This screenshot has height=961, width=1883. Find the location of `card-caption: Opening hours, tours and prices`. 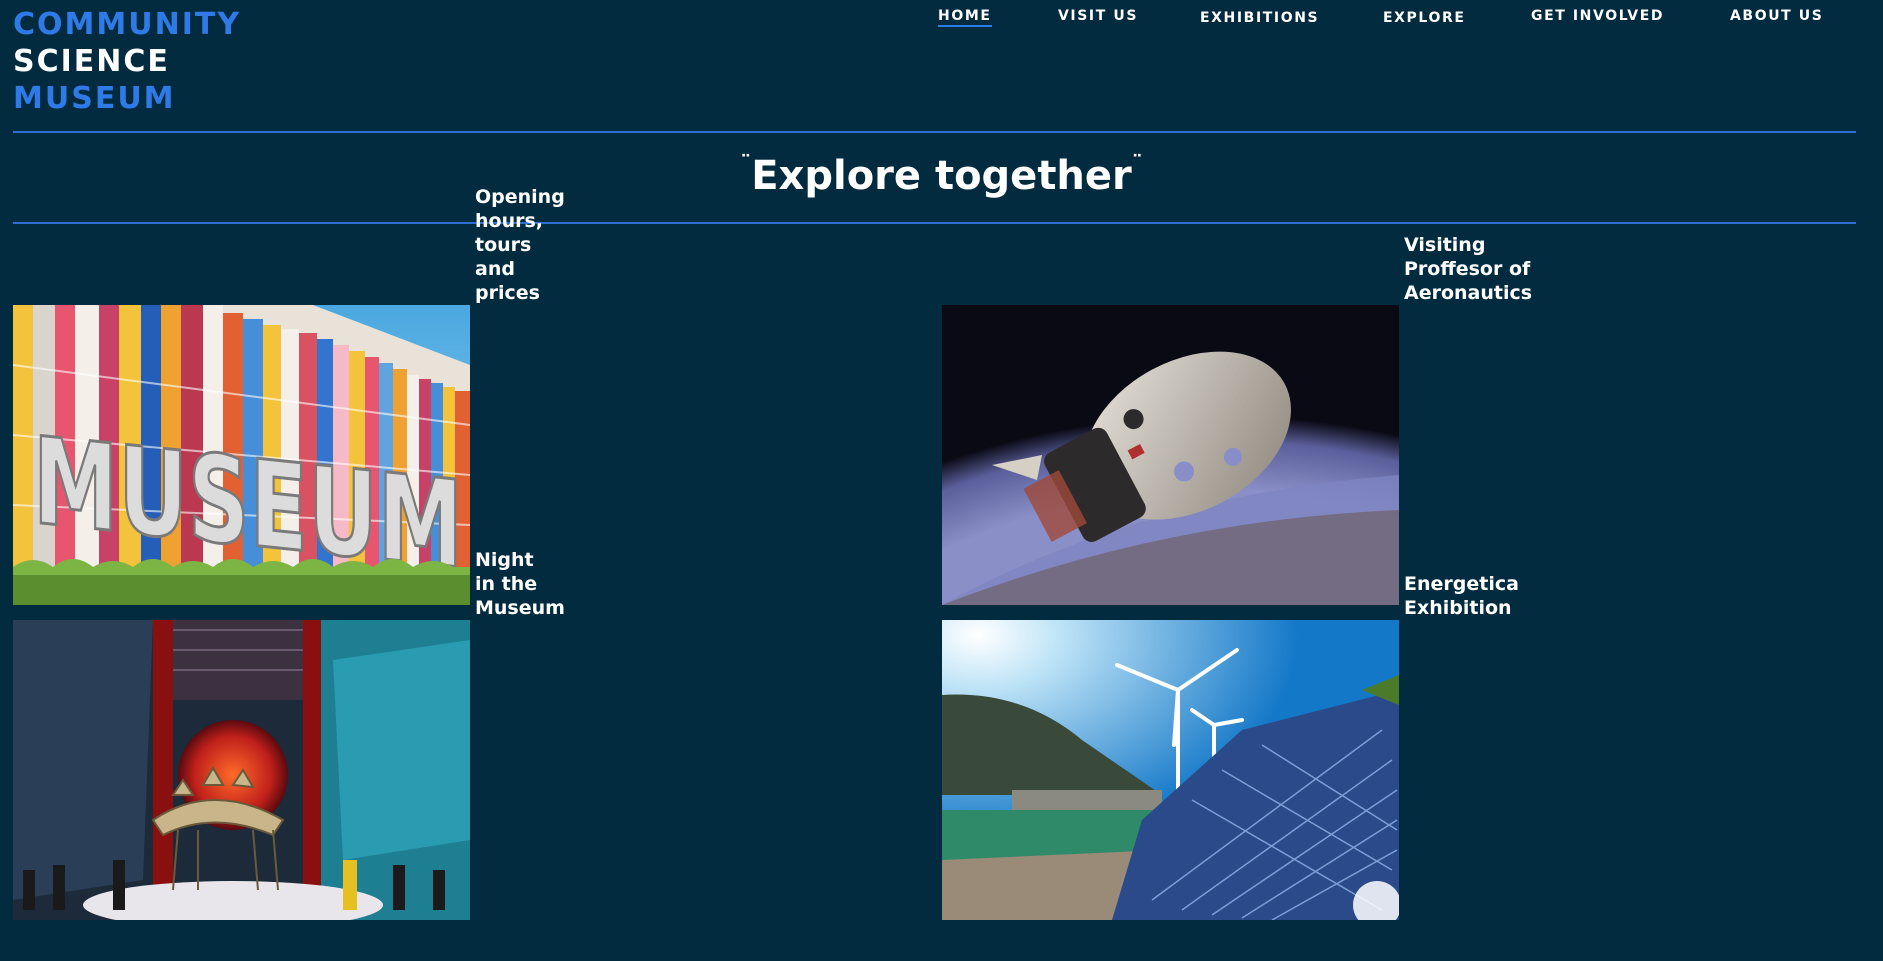

card-caption: Opening hours, tours and prices is located at coordinates (520, 245).